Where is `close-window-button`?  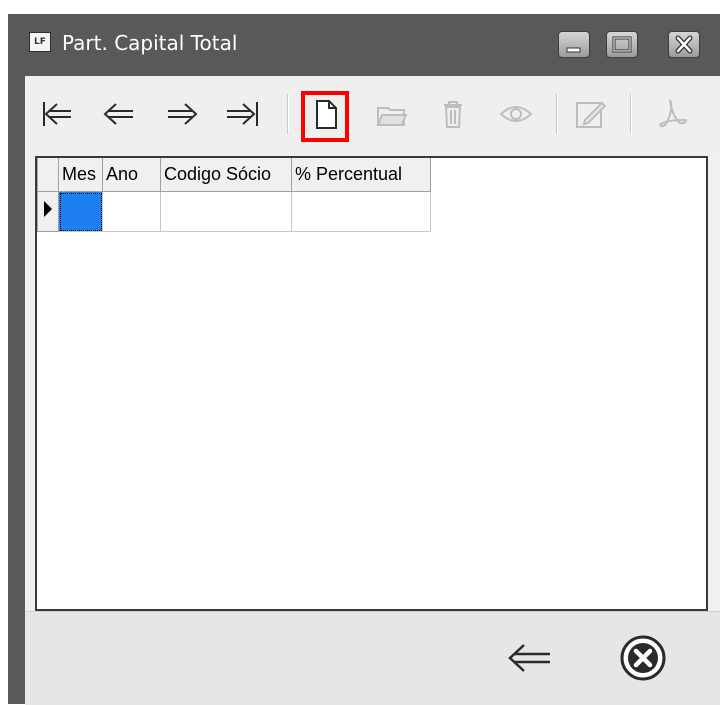
close-window-button is located at coordinates (684, 44).